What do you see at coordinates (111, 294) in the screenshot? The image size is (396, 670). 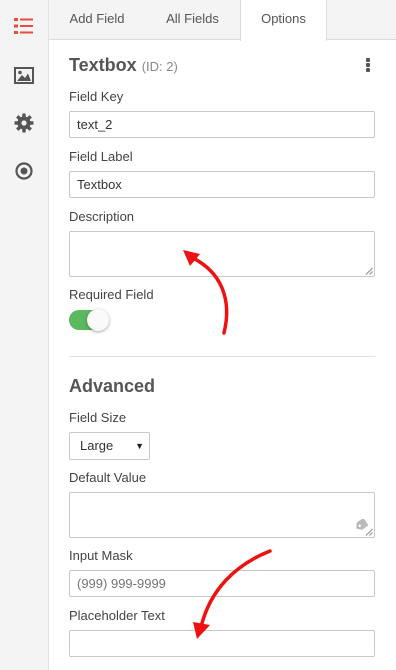 I see `required-field-label: Required Field` at bounding box center [111, 294].